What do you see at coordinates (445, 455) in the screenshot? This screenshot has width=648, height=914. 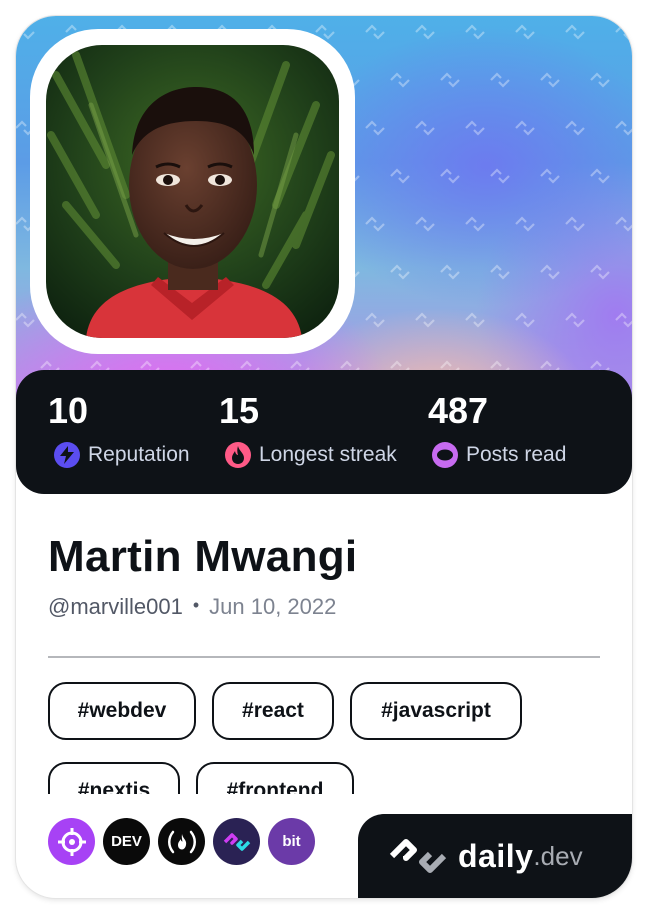 I see `eye-icon` at bounding box center [445, 455].